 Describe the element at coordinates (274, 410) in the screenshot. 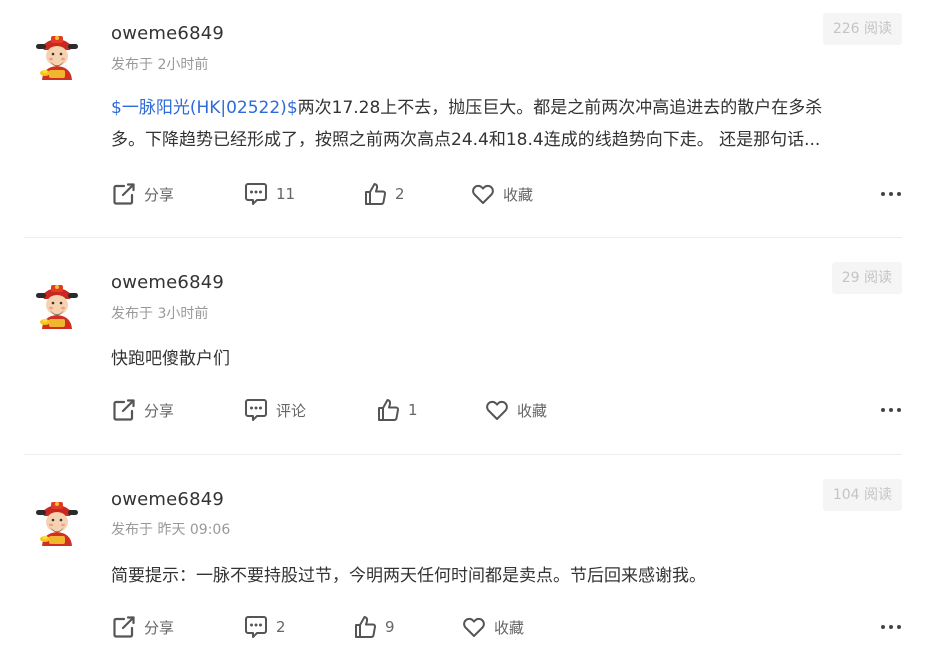

I see `comment-button: 评论` at that location.